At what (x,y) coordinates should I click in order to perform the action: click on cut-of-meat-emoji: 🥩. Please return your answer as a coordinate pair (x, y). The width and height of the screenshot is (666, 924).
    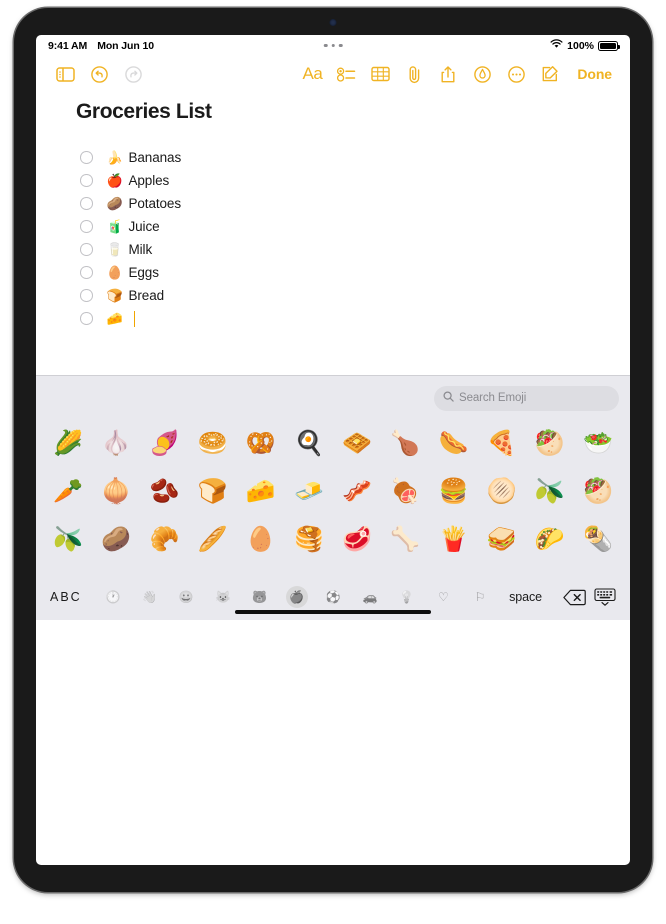
    Looking at the image, I should click on (357, 540).